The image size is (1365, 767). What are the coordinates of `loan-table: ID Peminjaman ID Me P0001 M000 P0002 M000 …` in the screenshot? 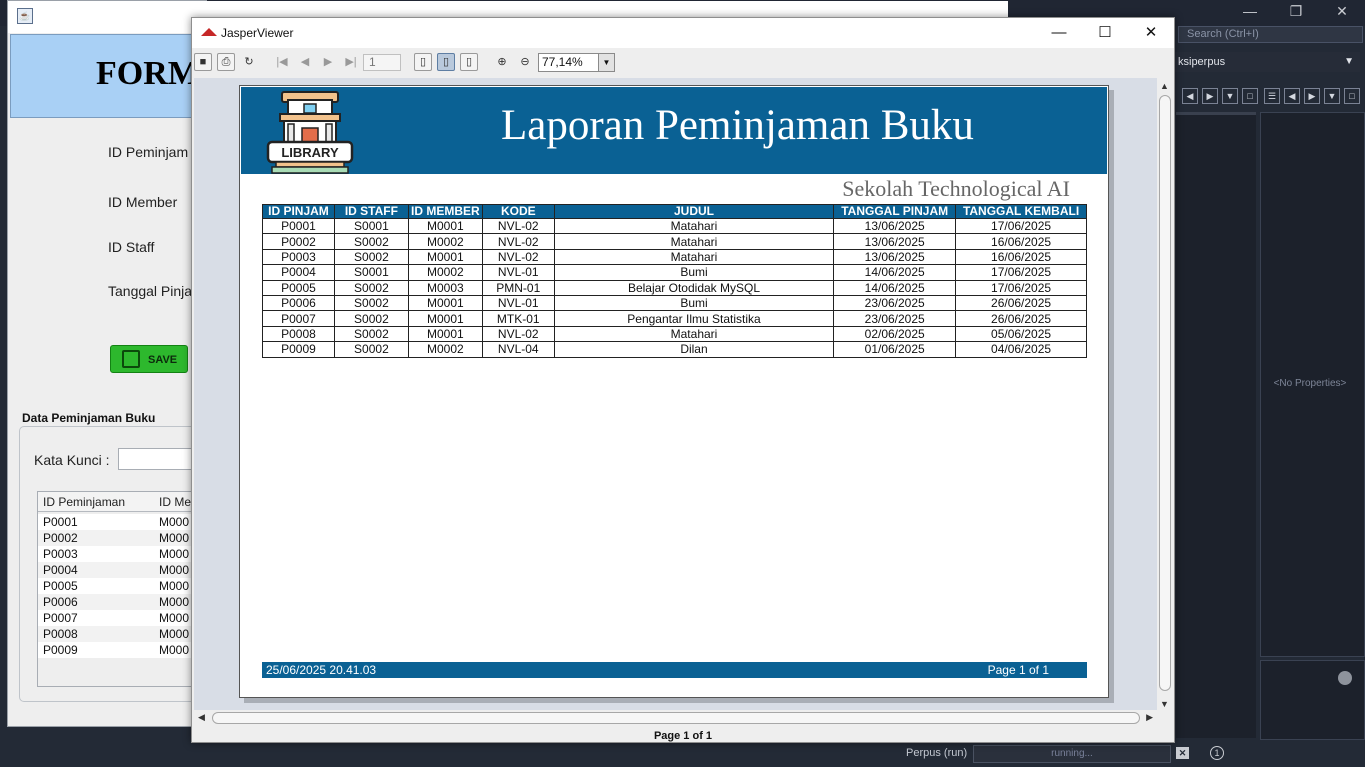 It's located at (127, 589).